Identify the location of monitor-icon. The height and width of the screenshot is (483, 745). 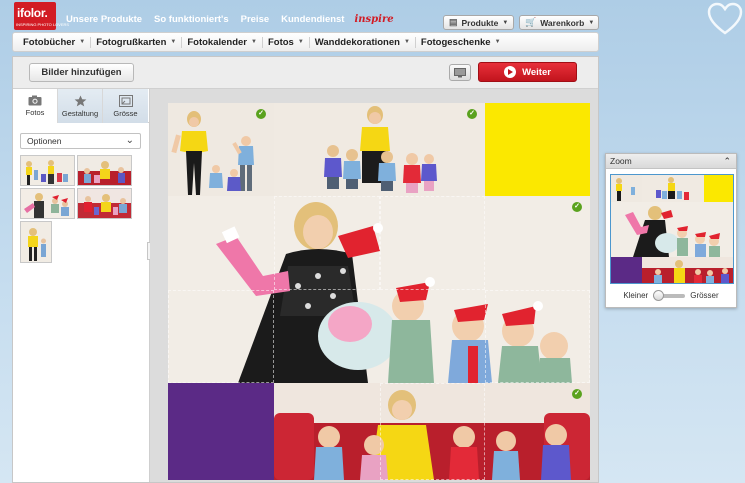
(460, 72).